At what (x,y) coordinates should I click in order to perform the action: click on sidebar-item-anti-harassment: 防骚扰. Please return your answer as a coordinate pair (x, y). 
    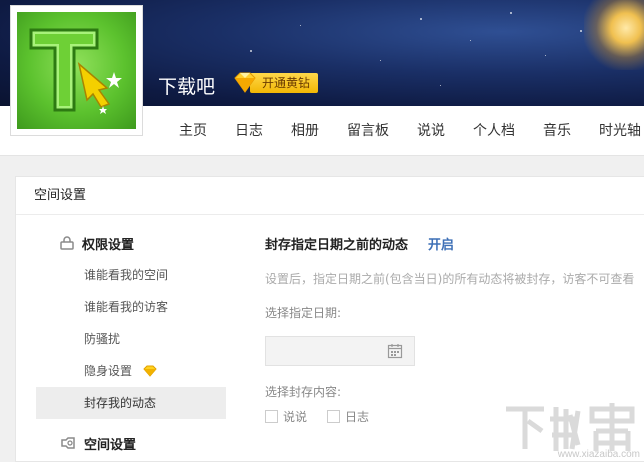
    Looking at the image, I should click on (131, 339).